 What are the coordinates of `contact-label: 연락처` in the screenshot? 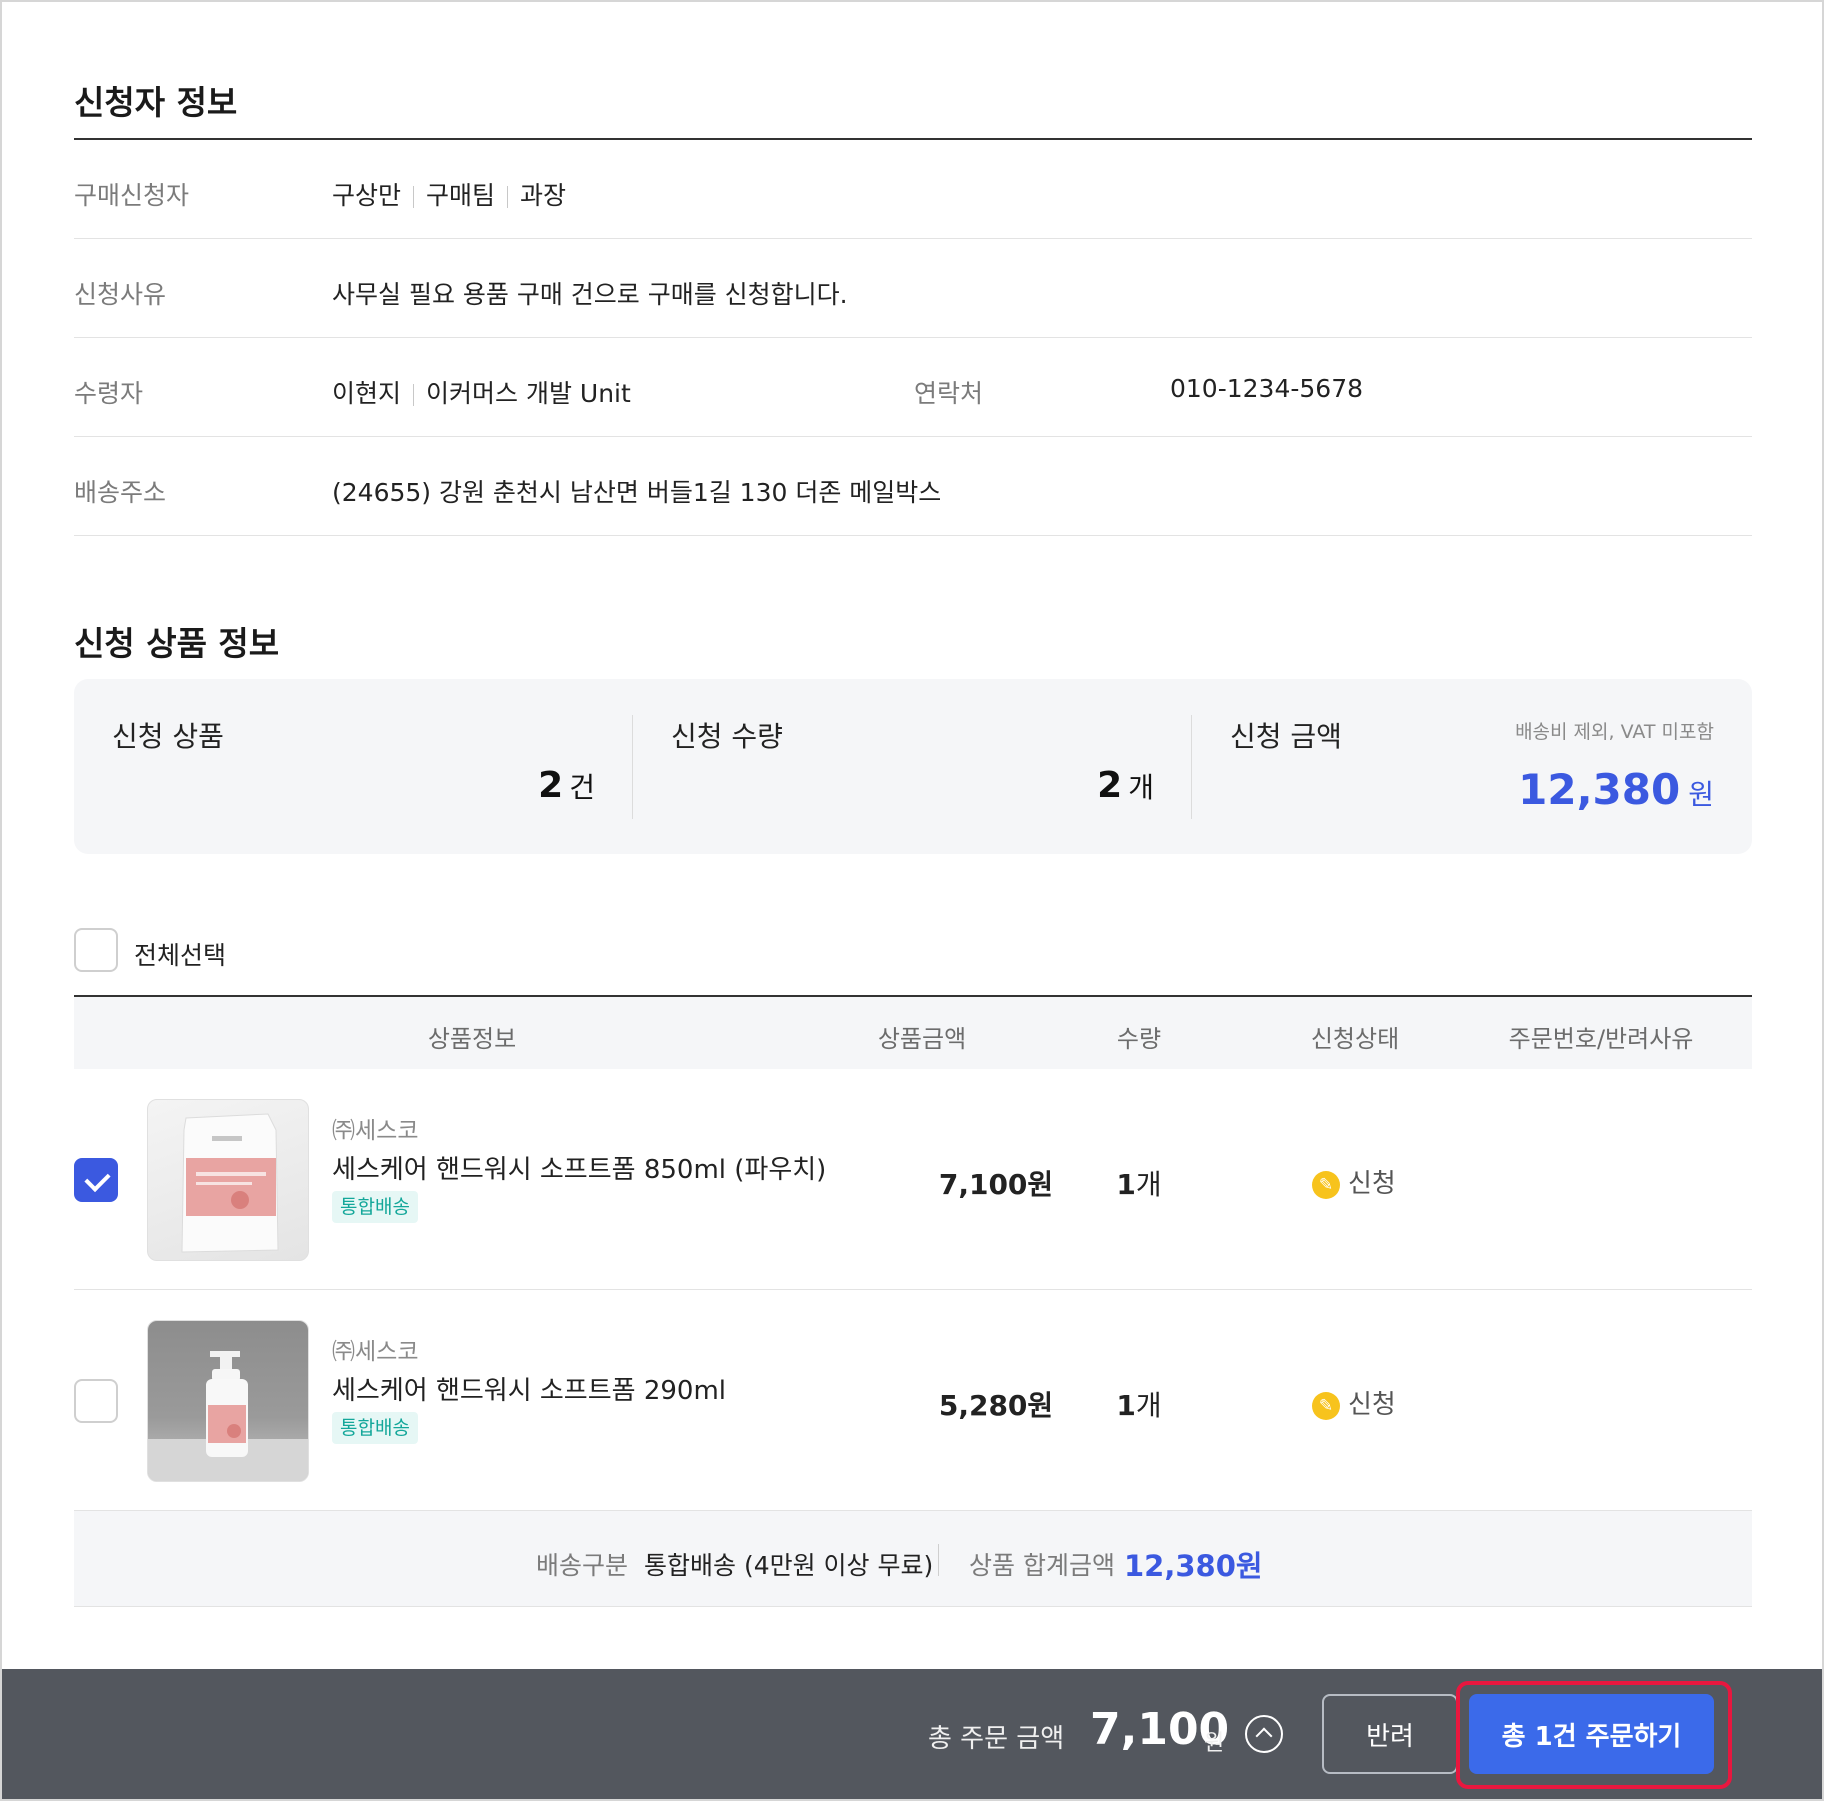 It's located at (949, 393).